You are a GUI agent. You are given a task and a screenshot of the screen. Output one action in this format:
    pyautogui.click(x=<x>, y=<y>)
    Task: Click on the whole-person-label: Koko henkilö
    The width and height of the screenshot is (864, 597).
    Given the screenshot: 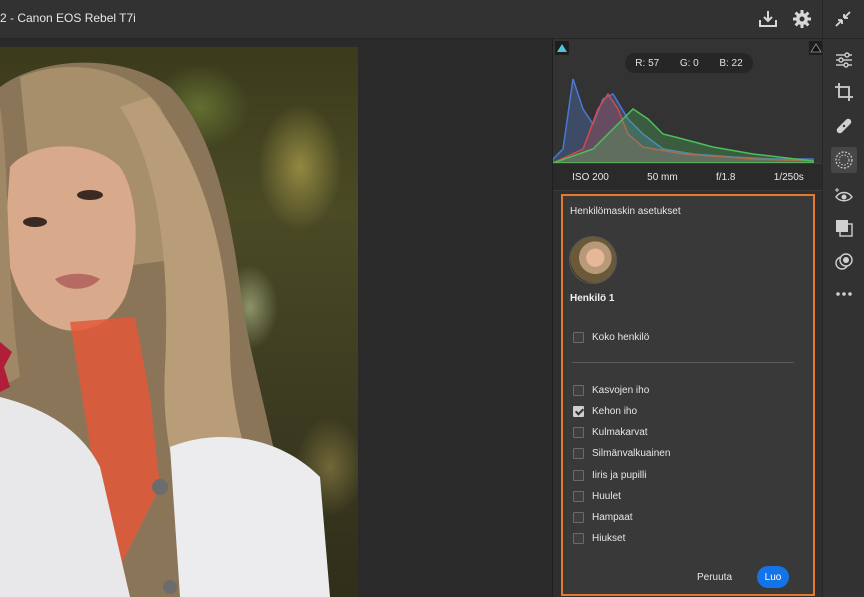 What is the action you would take?
    pyautogui.click(x=621, y=337)
    